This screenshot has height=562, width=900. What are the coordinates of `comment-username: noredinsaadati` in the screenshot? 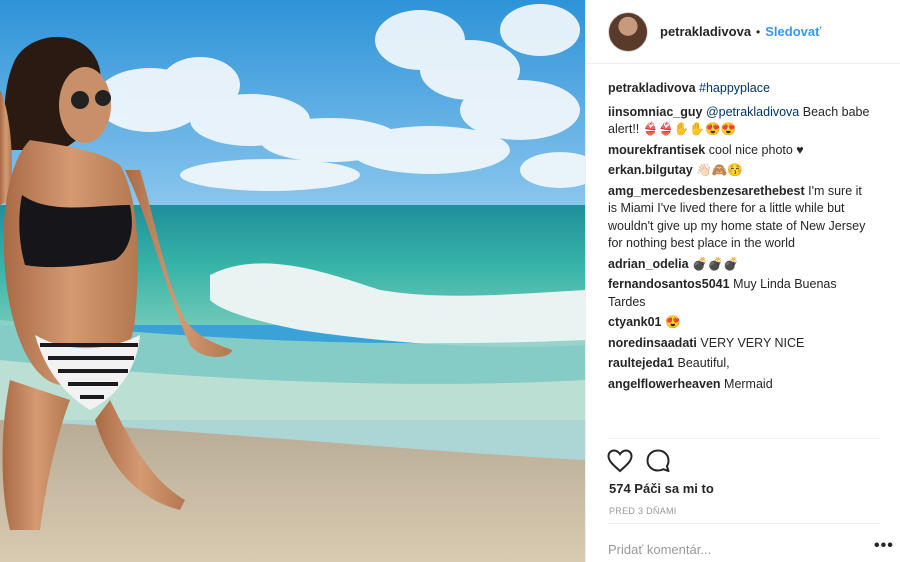 It's located at (652, 343).